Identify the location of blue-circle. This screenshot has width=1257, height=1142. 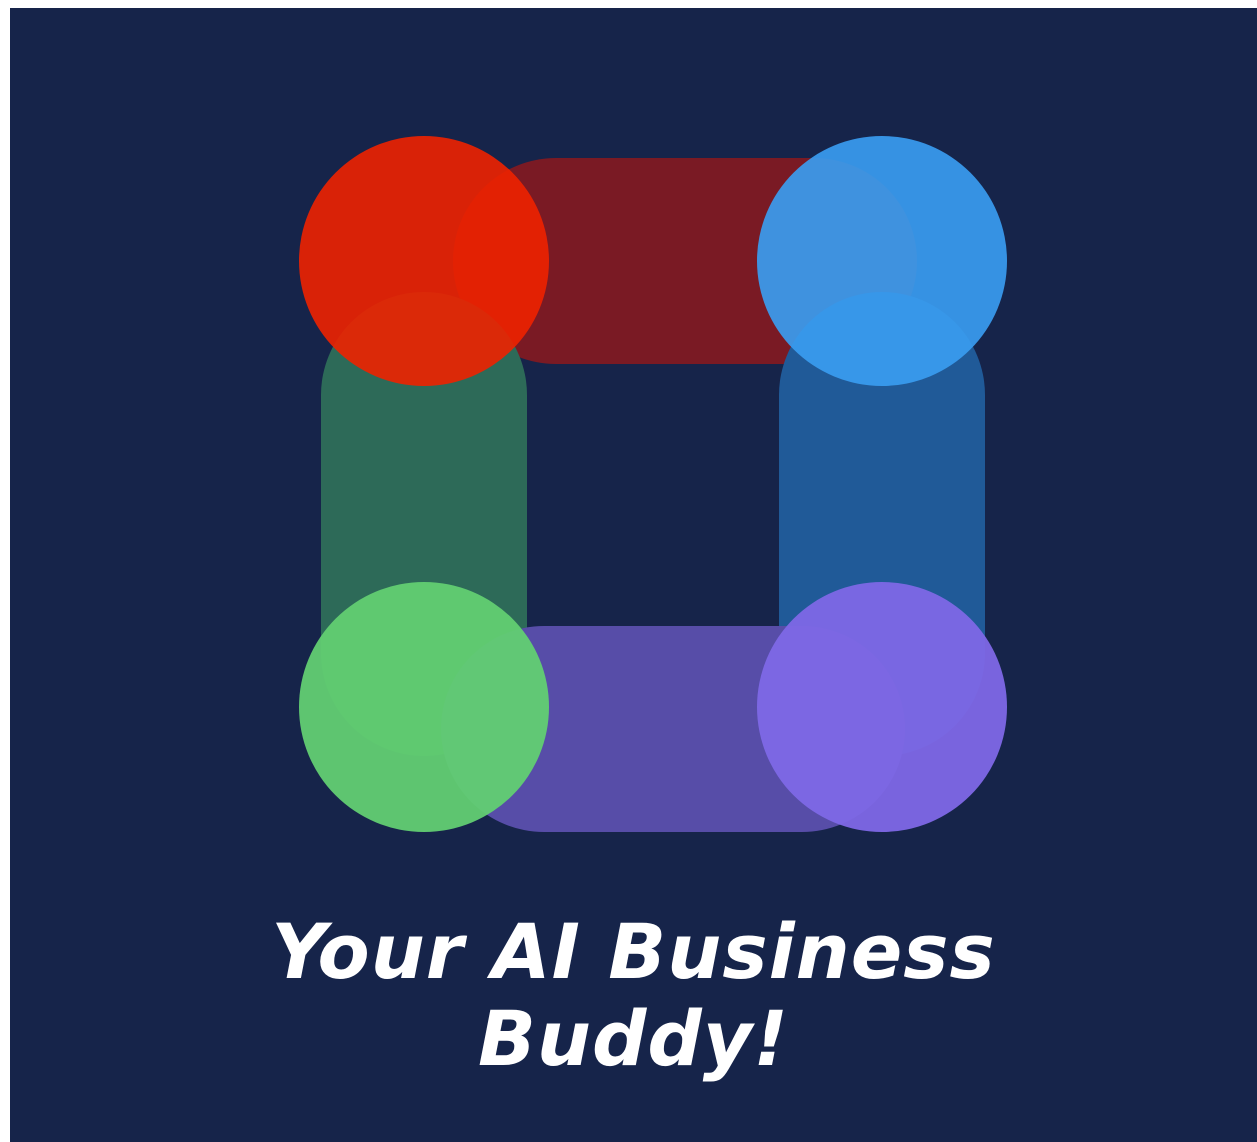
(882, 261).